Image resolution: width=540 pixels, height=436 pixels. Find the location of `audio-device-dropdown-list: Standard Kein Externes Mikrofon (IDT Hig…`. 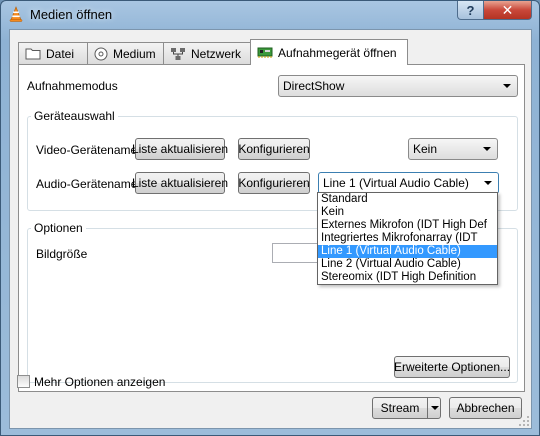

audio-device-dropdown-list: Standard Kein Externes Mikrofon (IDT Hig… is located at coordinates (407, 238).